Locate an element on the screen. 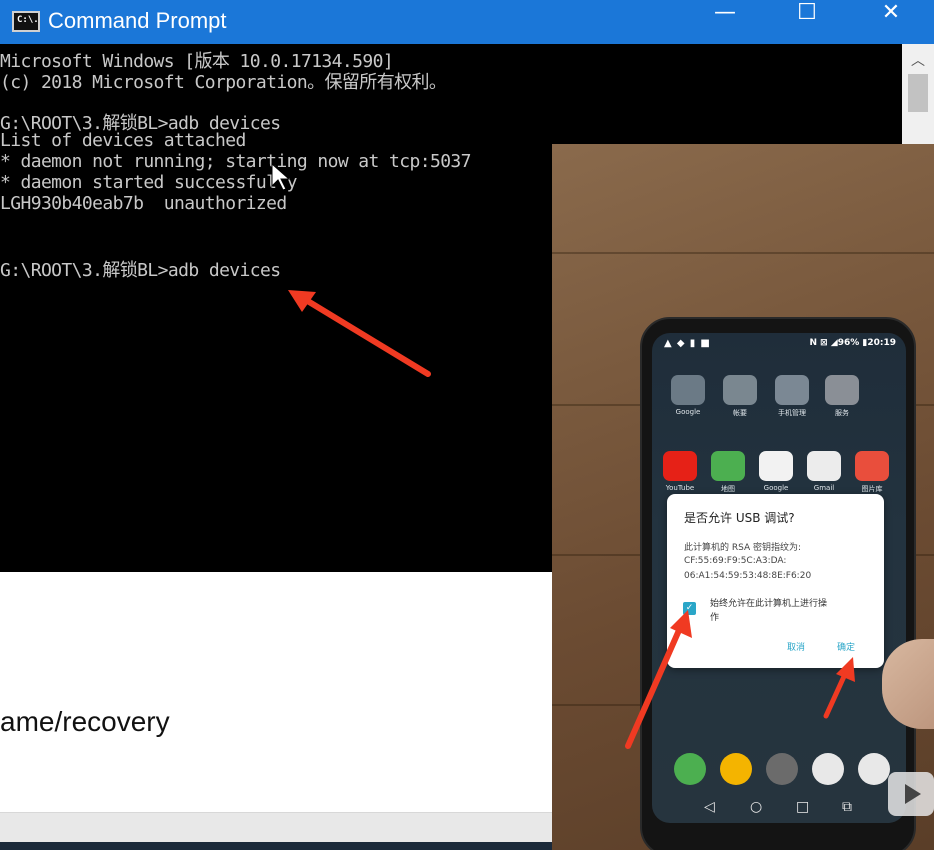 The width and height of the screenshot is (934, 850). home-icon: ○ is located at coordinates (756, 807).